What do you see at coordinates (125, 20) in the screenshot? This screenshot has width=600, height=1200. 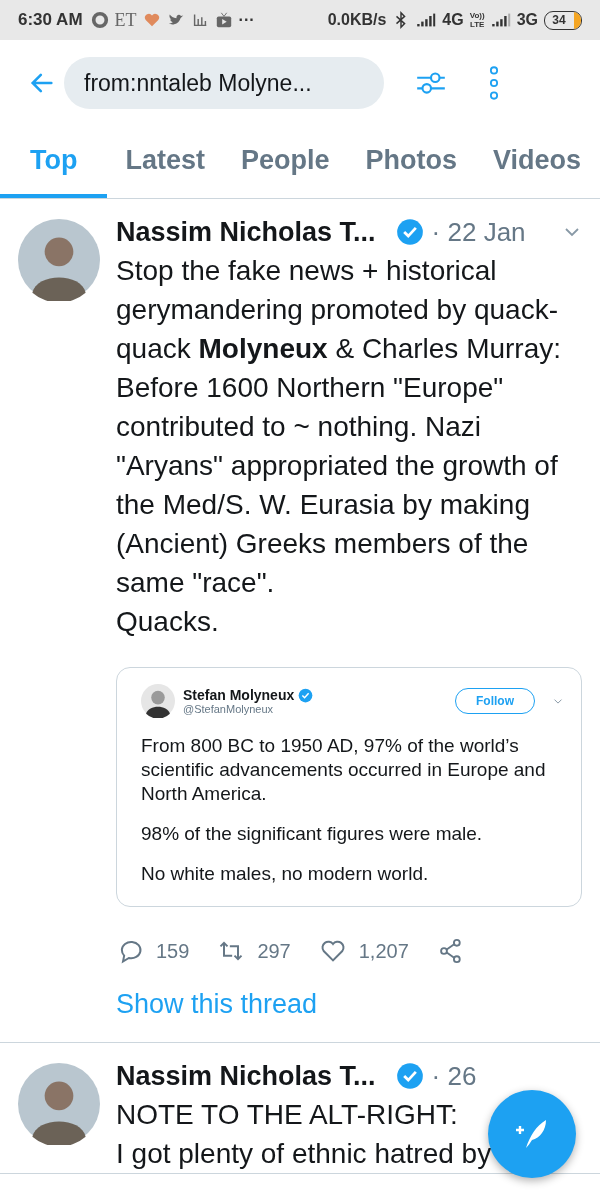 I see `et-label: ET` at bounding box center [125, 20].